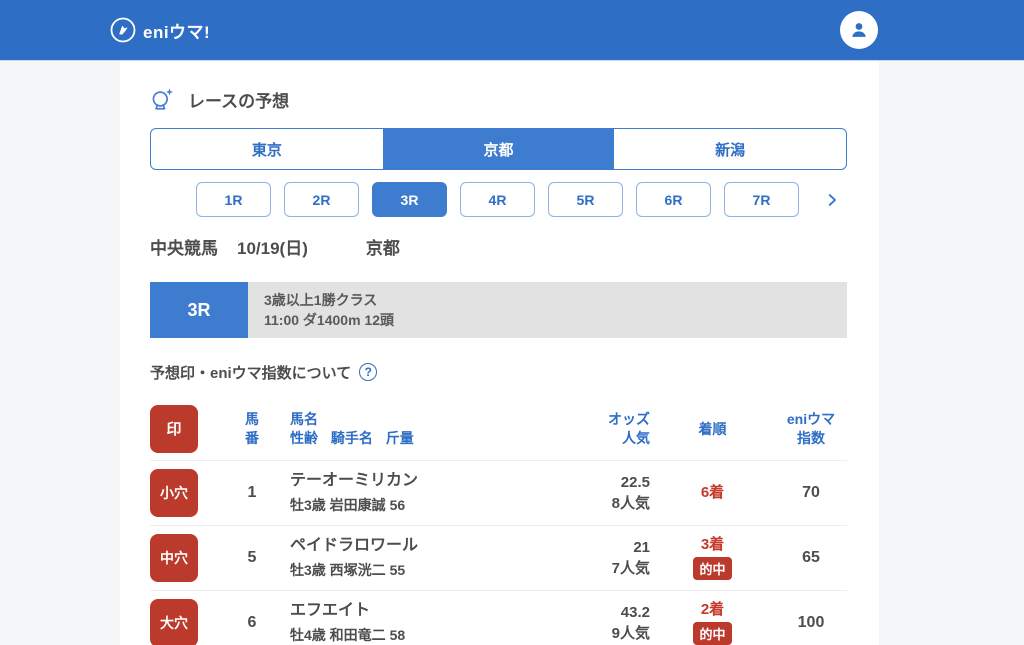 This screenshot has width=1024, height=645. I want to click on finish-position: 2着, so click(712, 609).